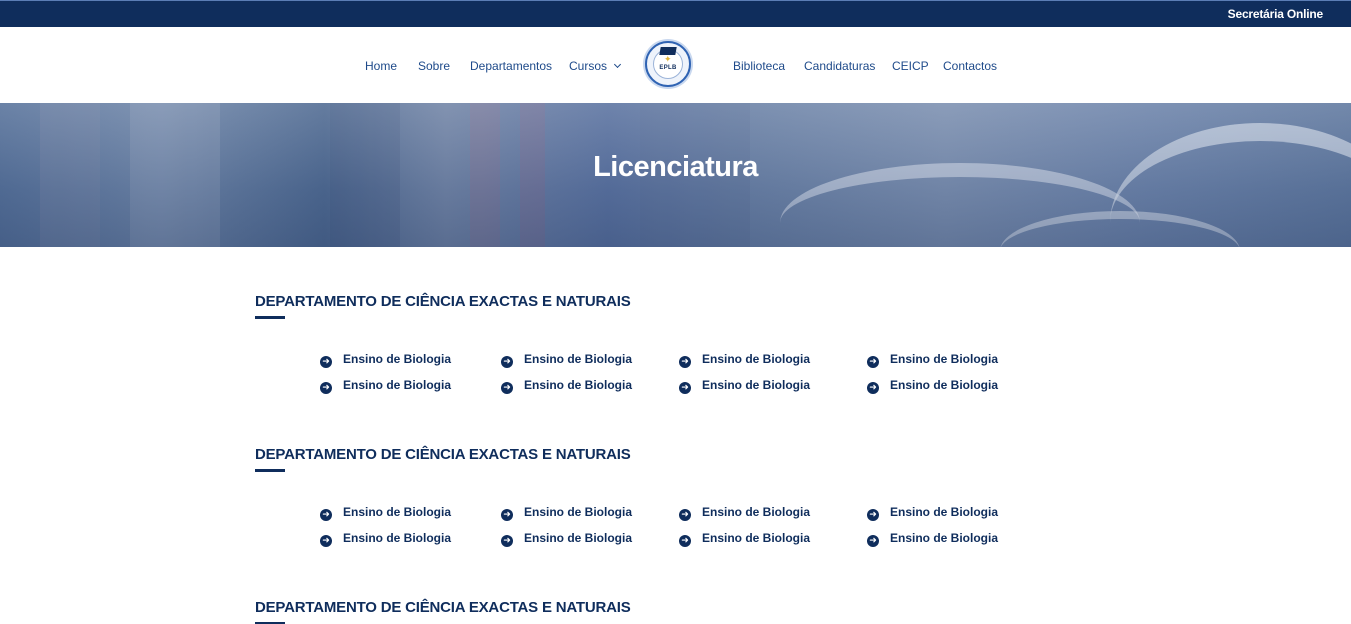 This screenshot has width=1351, height=624. I want to click on school-logo: ✦ EPLB, so click(668, 64).